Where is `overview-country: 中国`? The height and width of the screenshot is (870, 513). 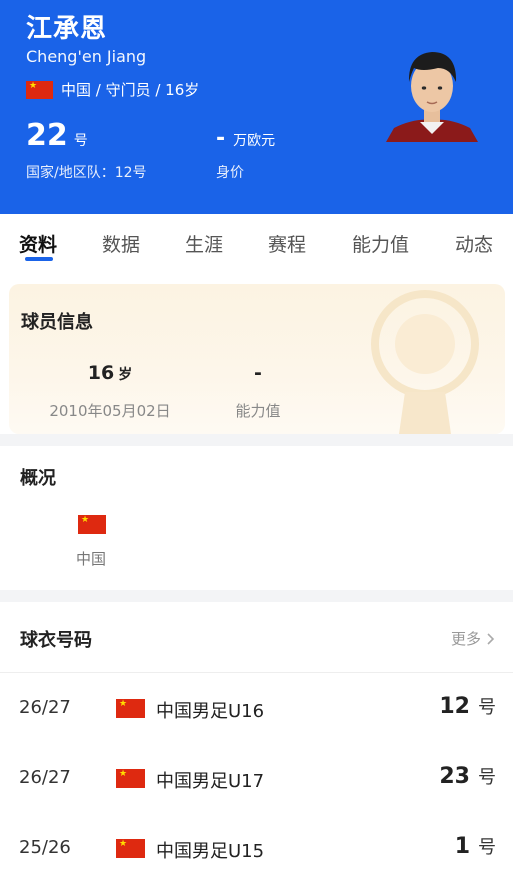 overview-country: 中国 is located at coordinates (91, 559).